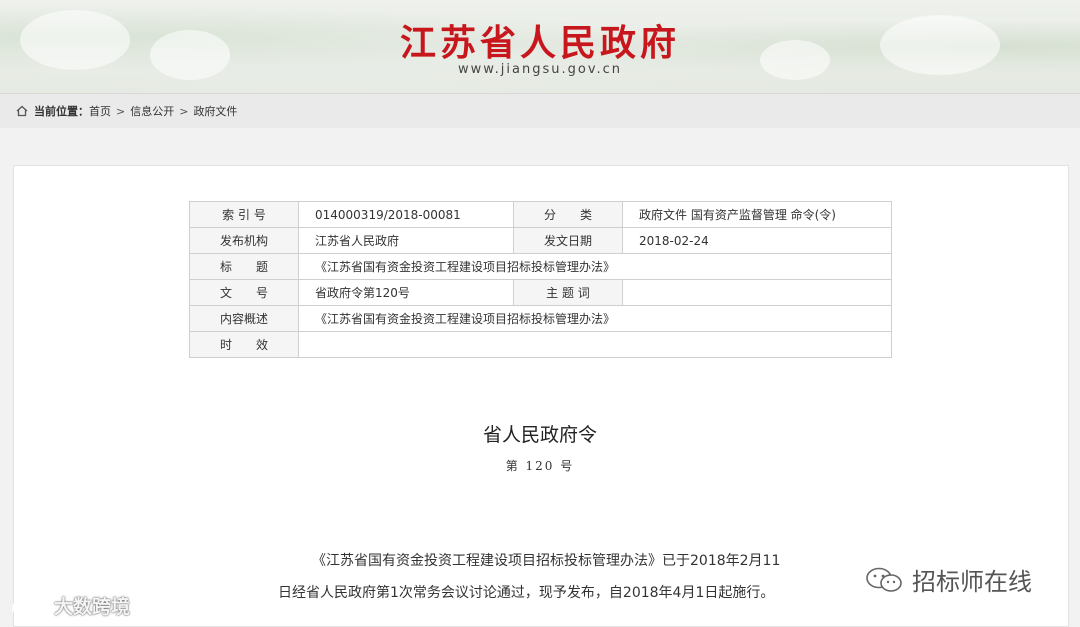 This screenshot has height=627, width=1080. I want to click on validity-value, so click(595, 344).